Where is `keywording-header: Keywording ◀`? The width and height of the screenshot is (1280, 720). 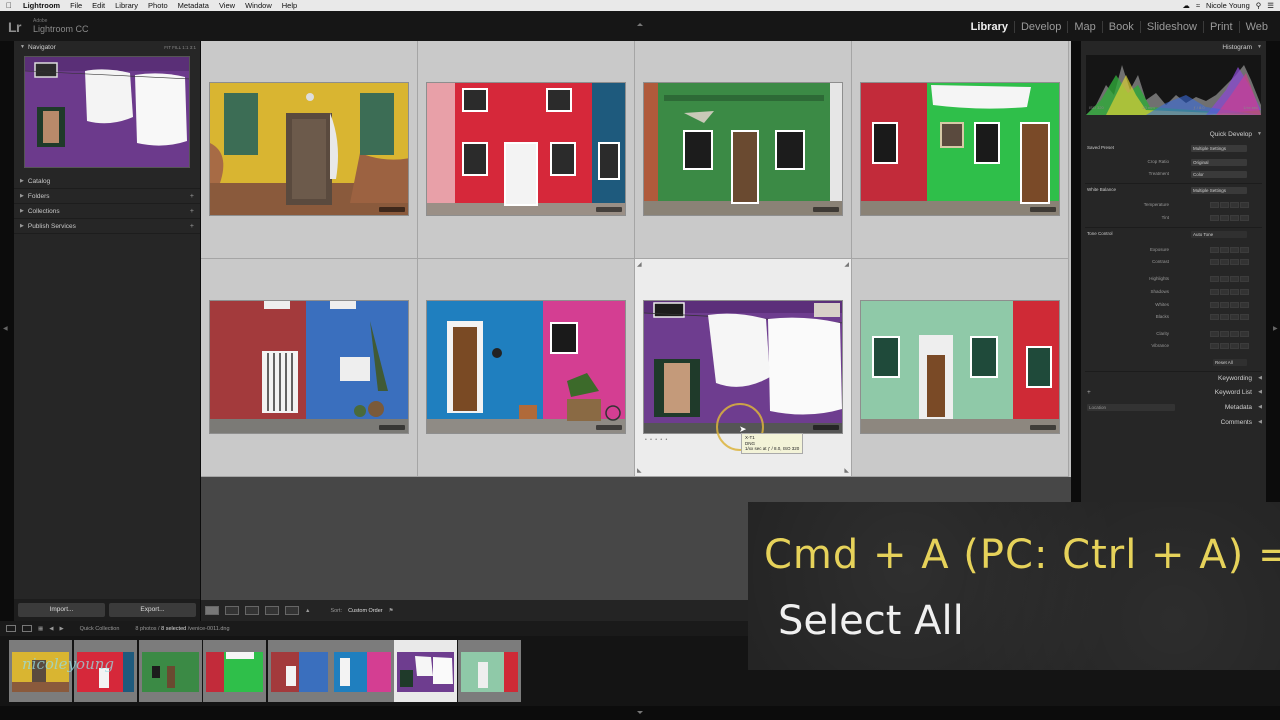
keywording-header: Keywording ◀ is located at coordinates (1173, 378).